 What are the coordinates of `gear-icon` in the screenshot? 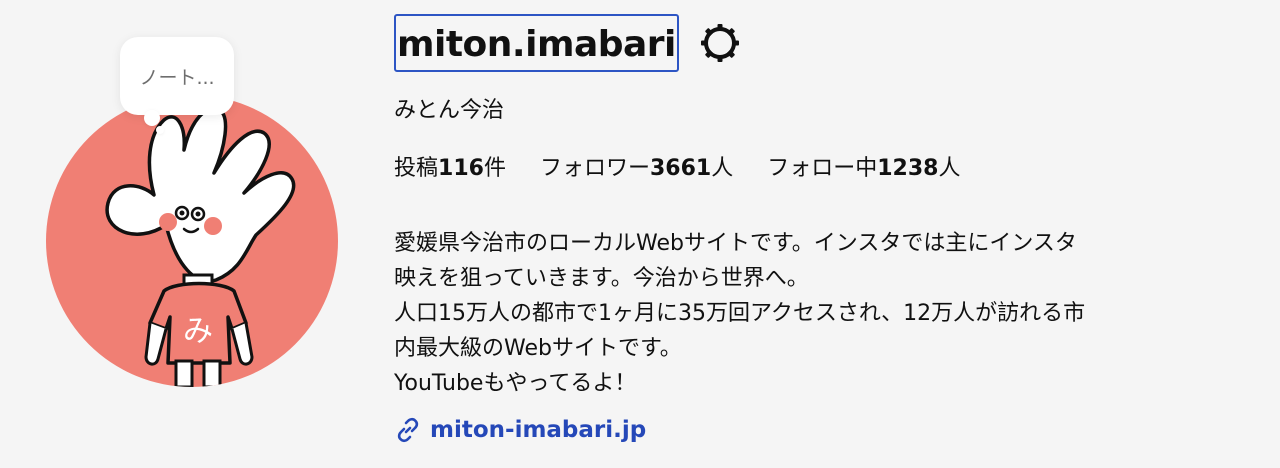 It's located at (720, 43).